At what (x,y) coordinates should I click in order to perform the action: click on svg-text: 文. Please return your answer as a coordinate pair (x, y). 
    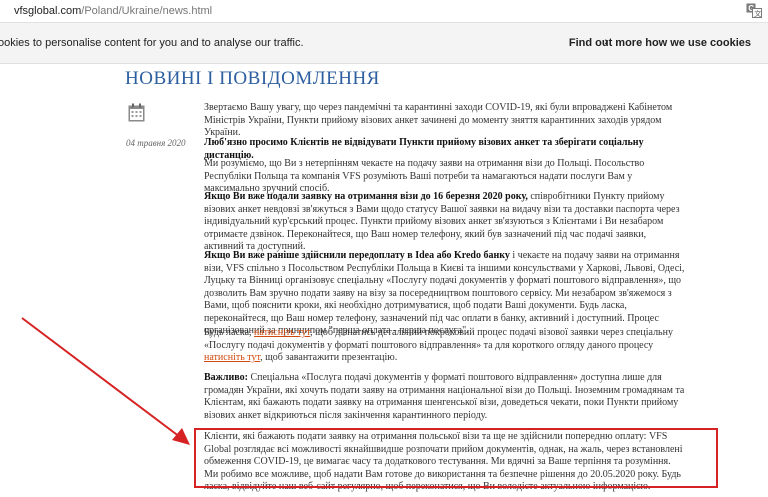
    Looking at the image, I should click on (757, 13).